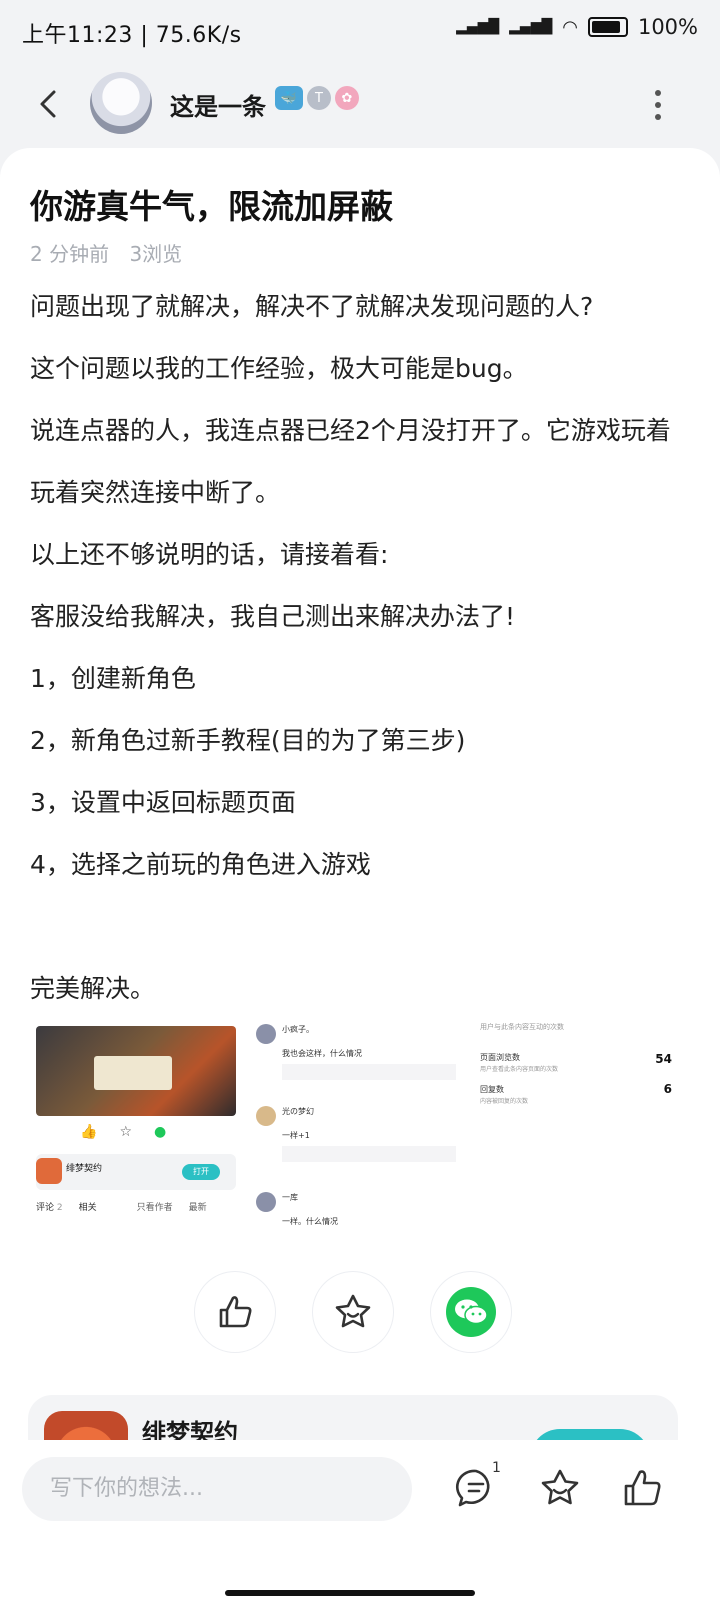 This screenshot has width=720, height=1601. Describe the element at coordinates (132, 35) in the screenshot. I see `status-time-speed: 上午11:23 | 75.6K/s` at that location.